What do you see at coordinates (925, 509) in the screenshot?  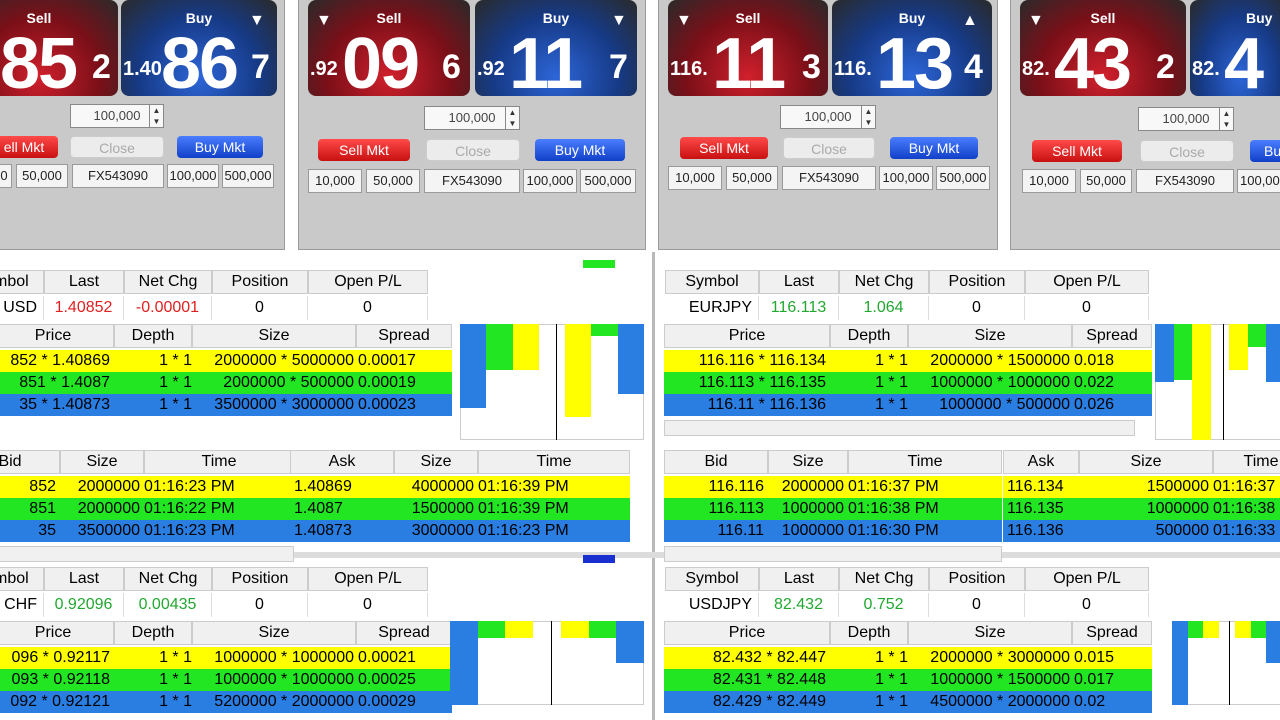 I see `bid-row-cell: 01:16:38 PM` at bounding box center [925, 509].